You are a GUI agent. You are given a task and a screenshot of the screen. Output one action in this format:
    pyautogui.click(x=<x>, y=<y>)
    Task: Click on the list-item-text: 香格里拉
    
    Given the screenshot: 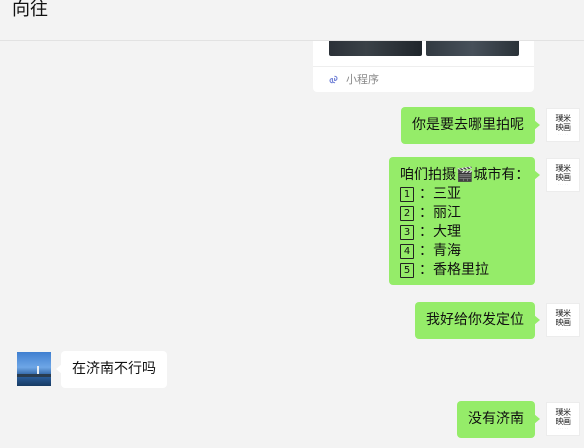 What is the action you would take?
    pyautogui.click(x=461, y=270)
    